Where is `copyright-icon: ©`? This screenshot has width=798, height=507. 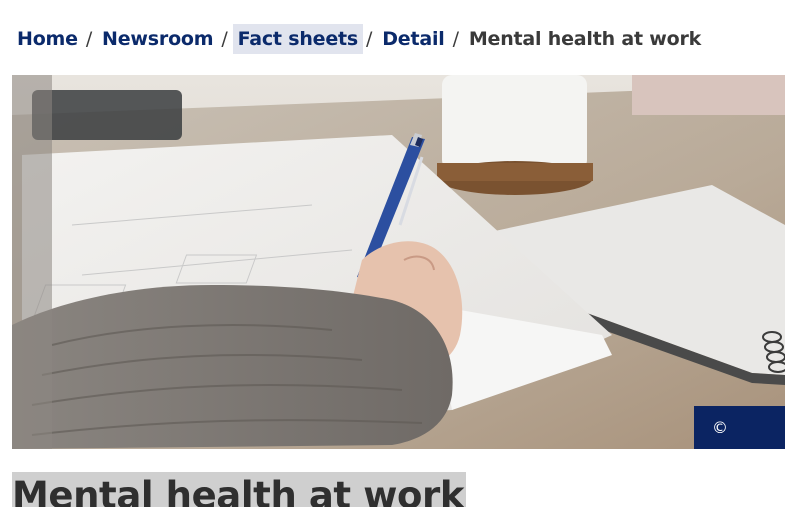 copyright-icon: © is located at coordinates (720, 427).